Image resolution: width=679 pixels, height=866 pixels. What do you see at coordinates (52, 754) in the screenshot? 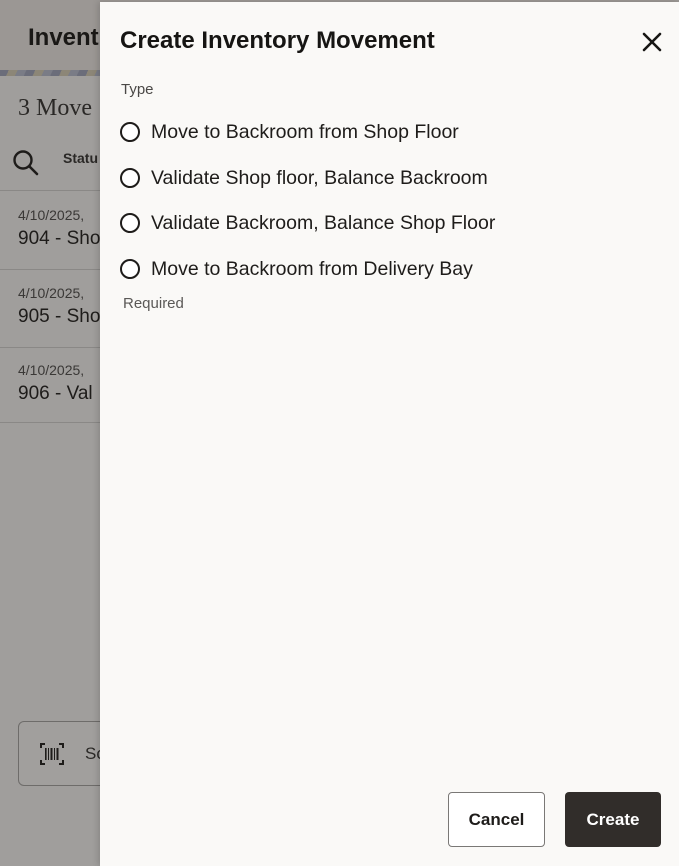
I see `barcode-icon` at bounding box center [52, 754].